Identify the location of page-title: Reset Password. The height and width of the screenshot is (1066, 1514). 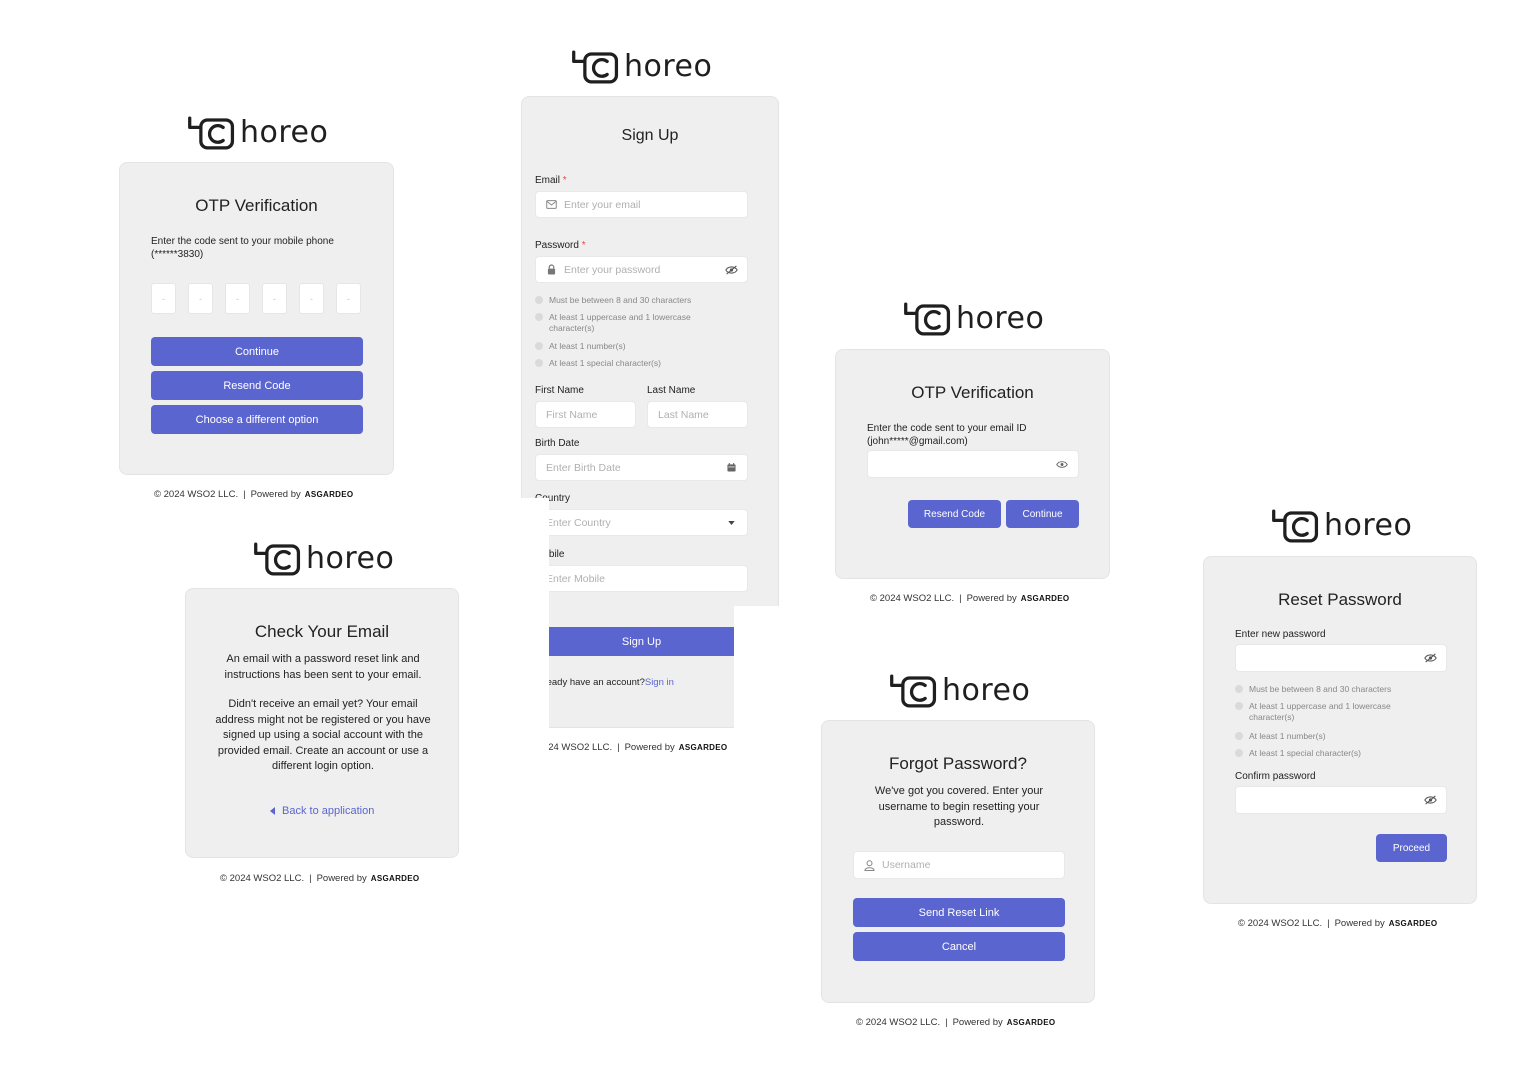
(1340, 599).